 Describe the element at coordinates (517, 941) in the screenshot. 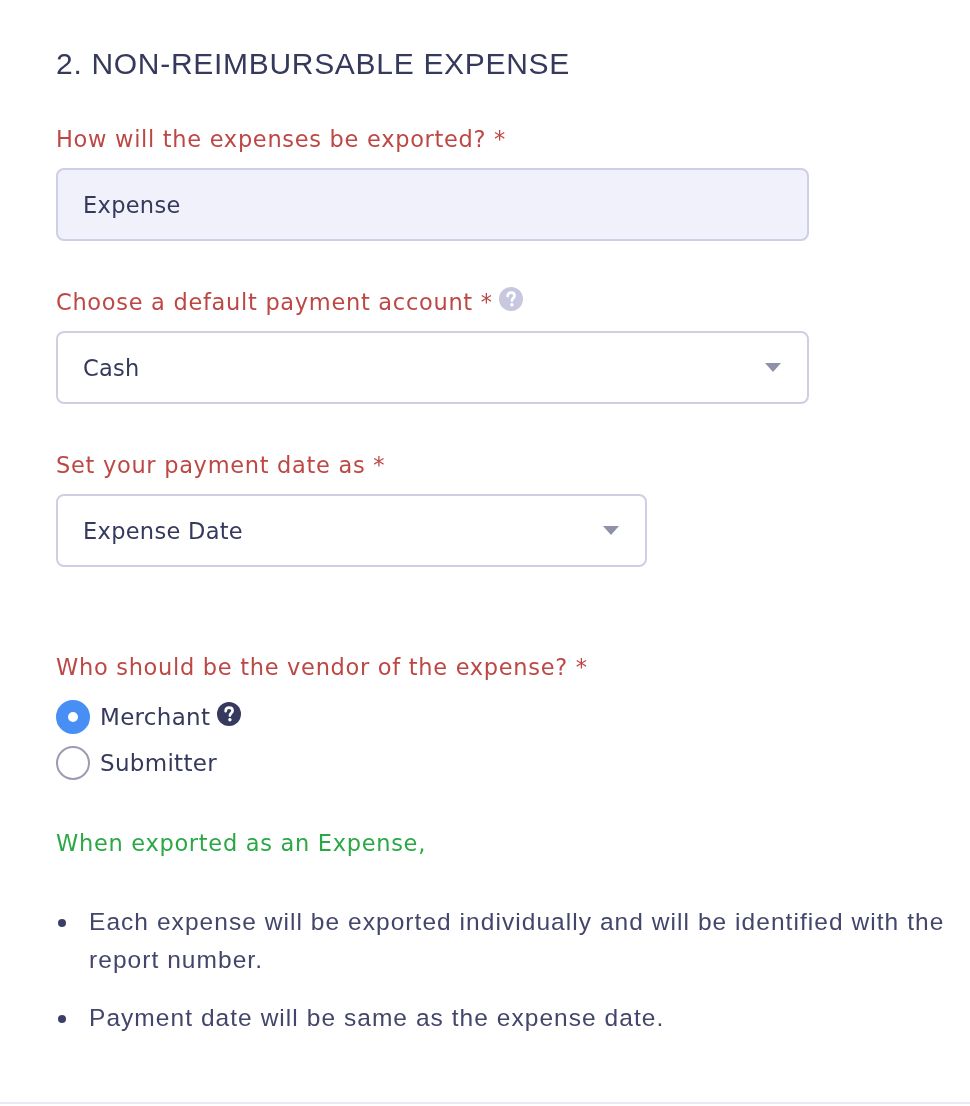

I see `note-item: Each expense will be exported individually and will be identified with the report number.` at that location.